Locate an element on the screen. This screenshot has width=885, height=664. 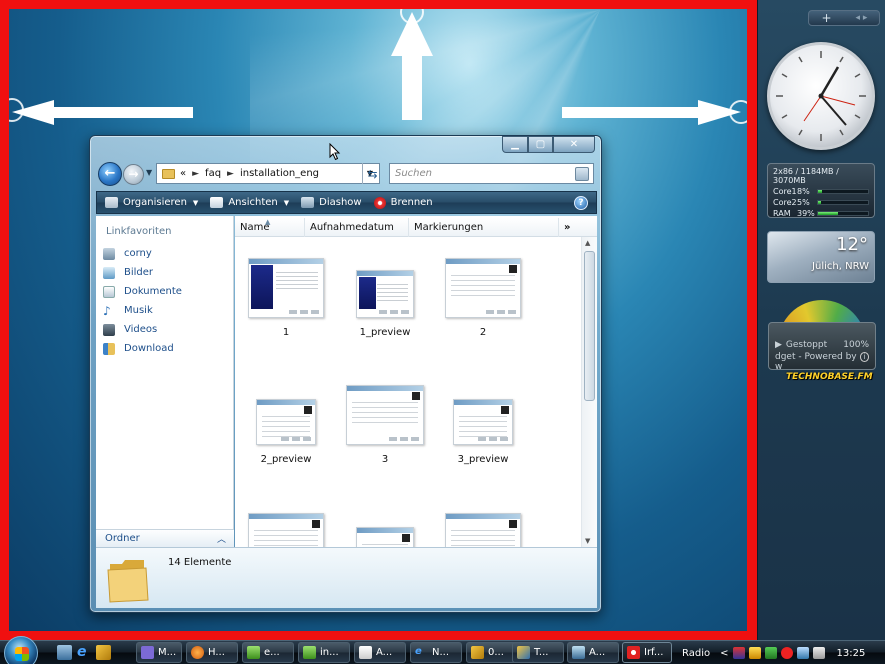
volume-icon is located at coordinates (818, 653).